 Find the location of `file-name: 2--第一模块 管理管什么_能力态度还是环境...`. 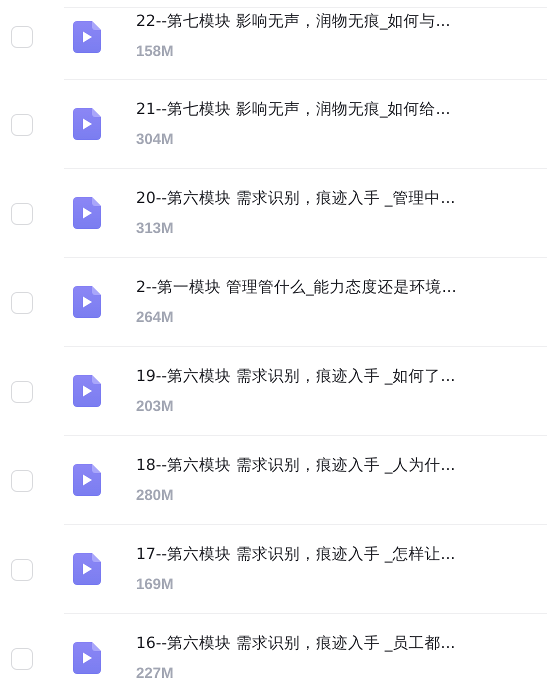

file-name: 2--第一模块 管理管什么_能力态度还是环境... is located at coordinates (296, 287).